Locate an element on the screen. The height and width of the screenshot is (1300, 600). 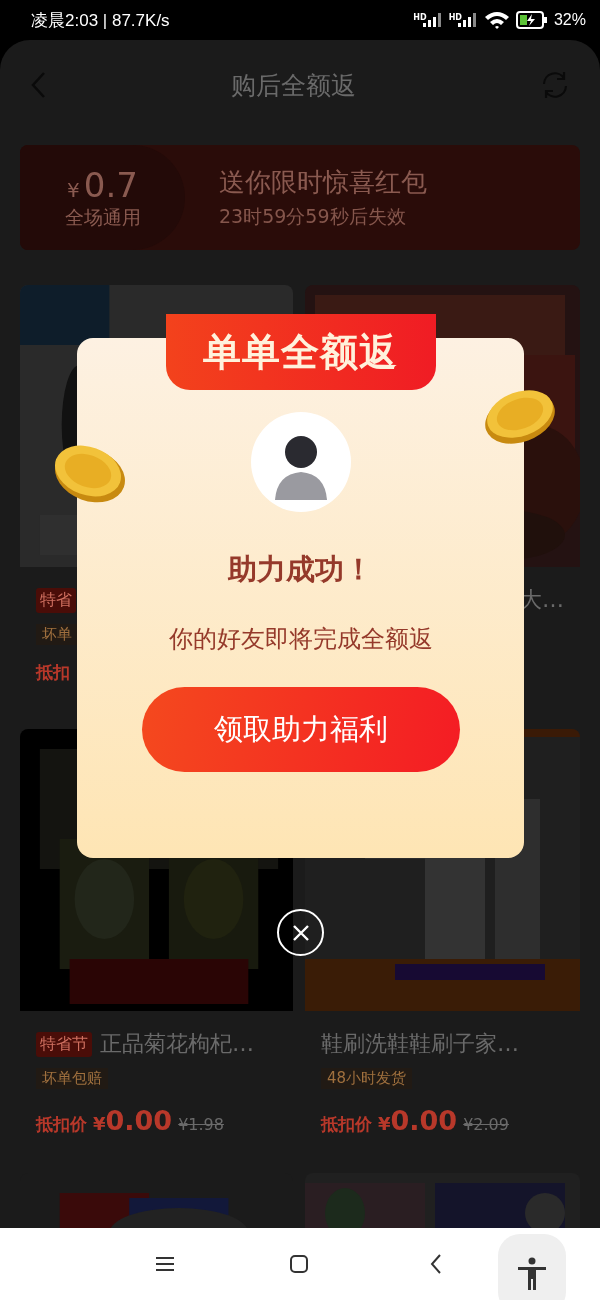
battery-level: 32% is located at coordinates (569, 20).